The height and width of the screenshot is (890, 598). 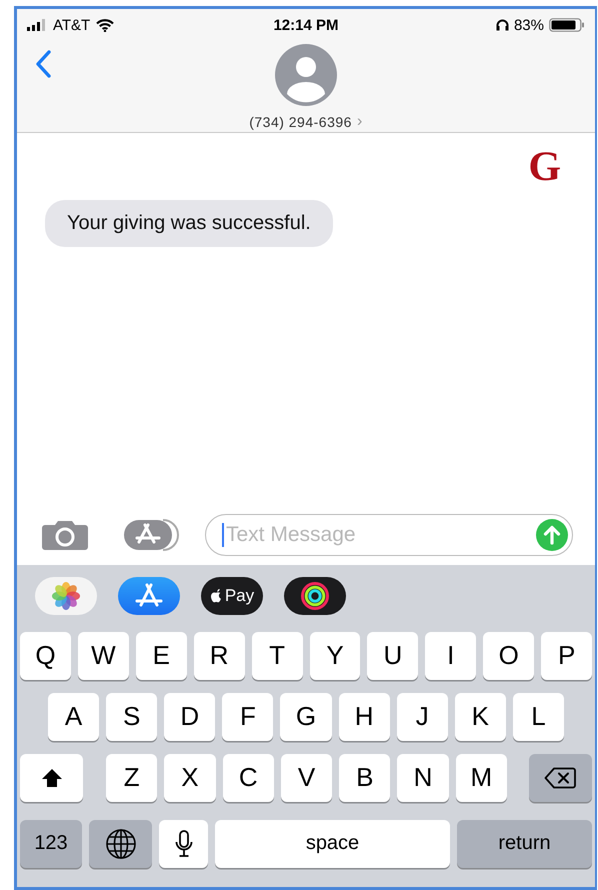 I want to click on letter-key: G, so click(x=306, y=716).